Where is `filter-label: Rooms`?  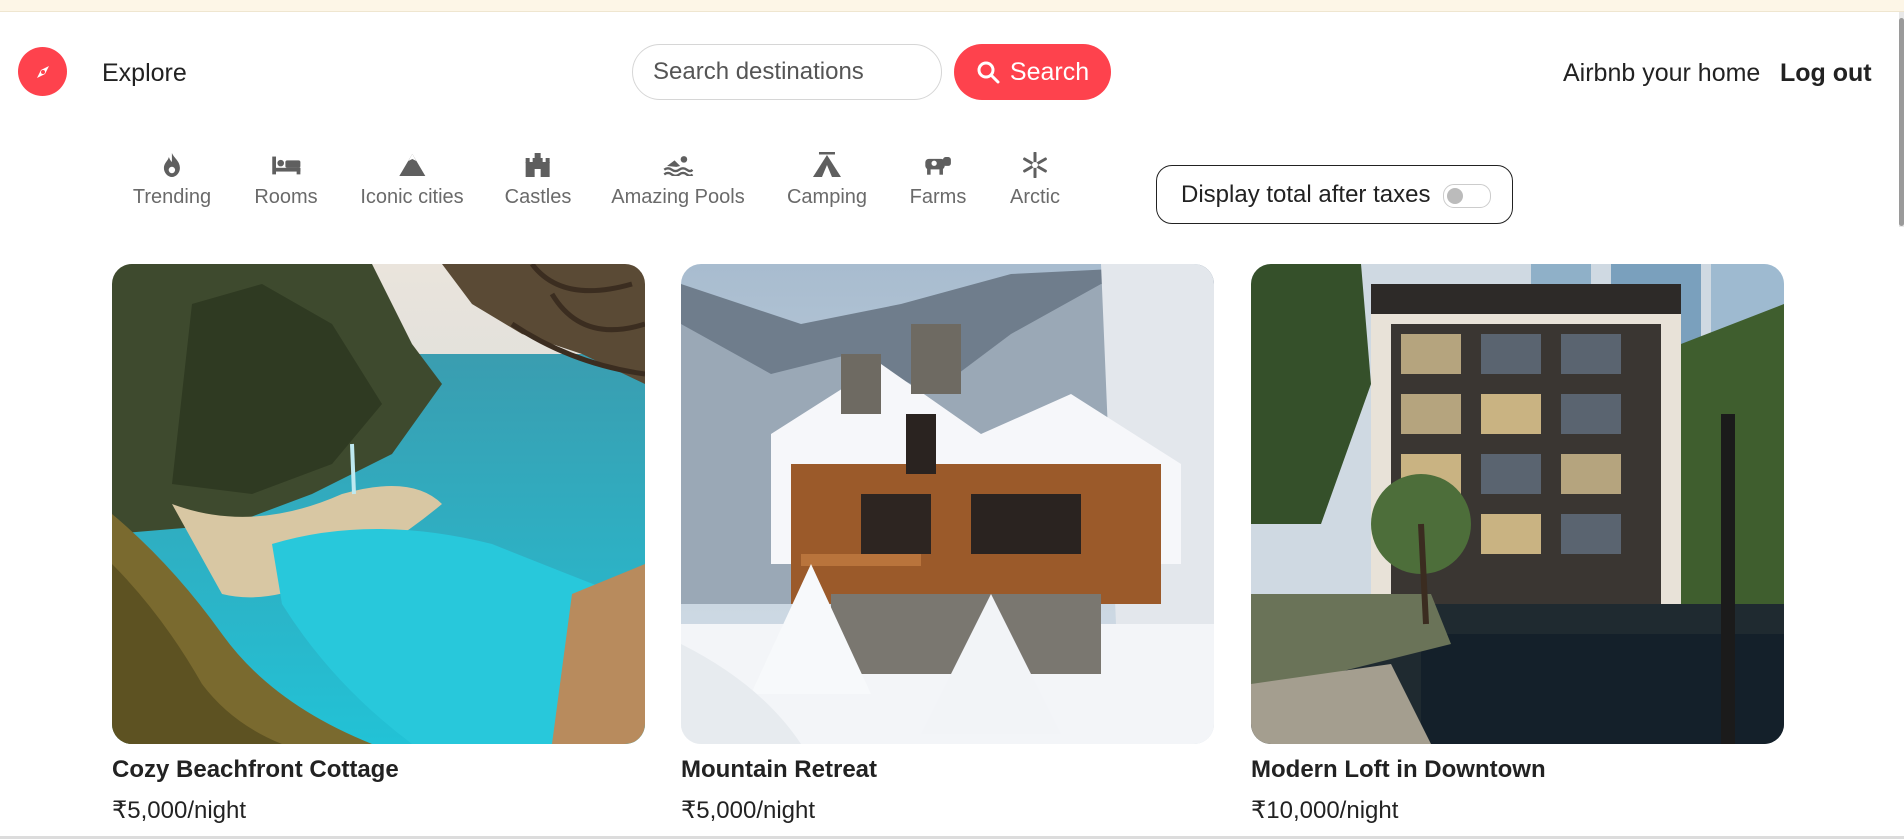
filter-label: Rooms is located at coordinates (286, 197).